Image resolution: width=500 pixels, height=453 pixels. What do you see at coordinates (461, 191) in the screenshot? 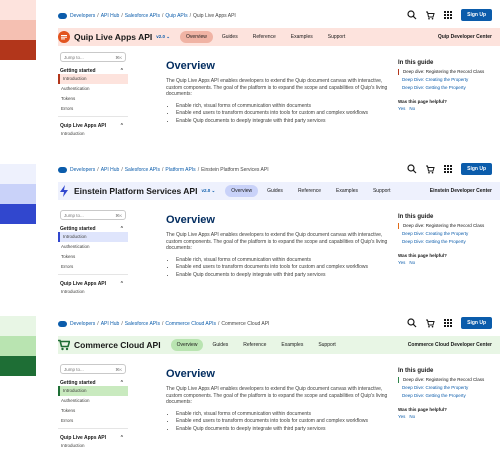
I see `developer-center-link: Einstein Developer Center` at bounding box center [461, 191].